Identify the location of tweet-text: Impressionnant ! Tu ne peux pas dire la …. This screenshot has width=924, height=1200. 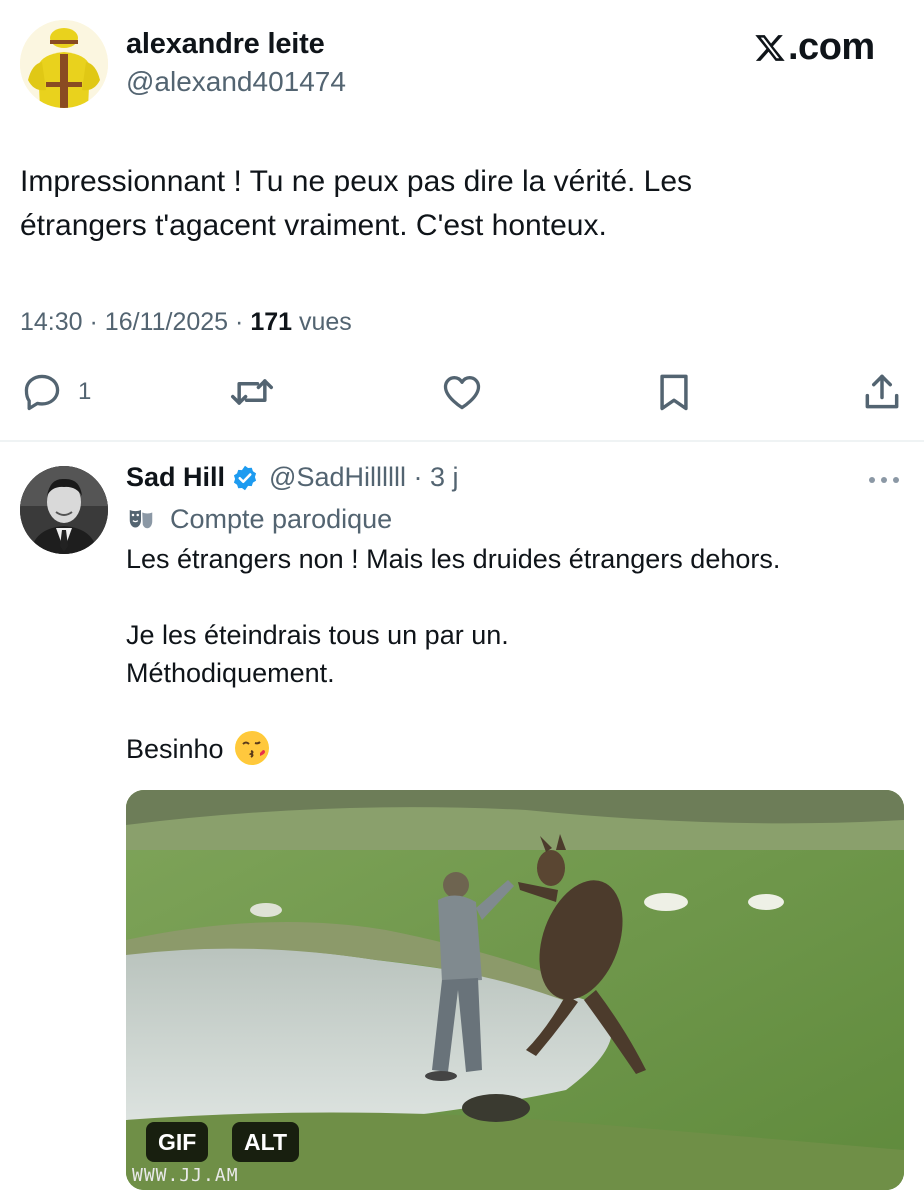
(460, 204).